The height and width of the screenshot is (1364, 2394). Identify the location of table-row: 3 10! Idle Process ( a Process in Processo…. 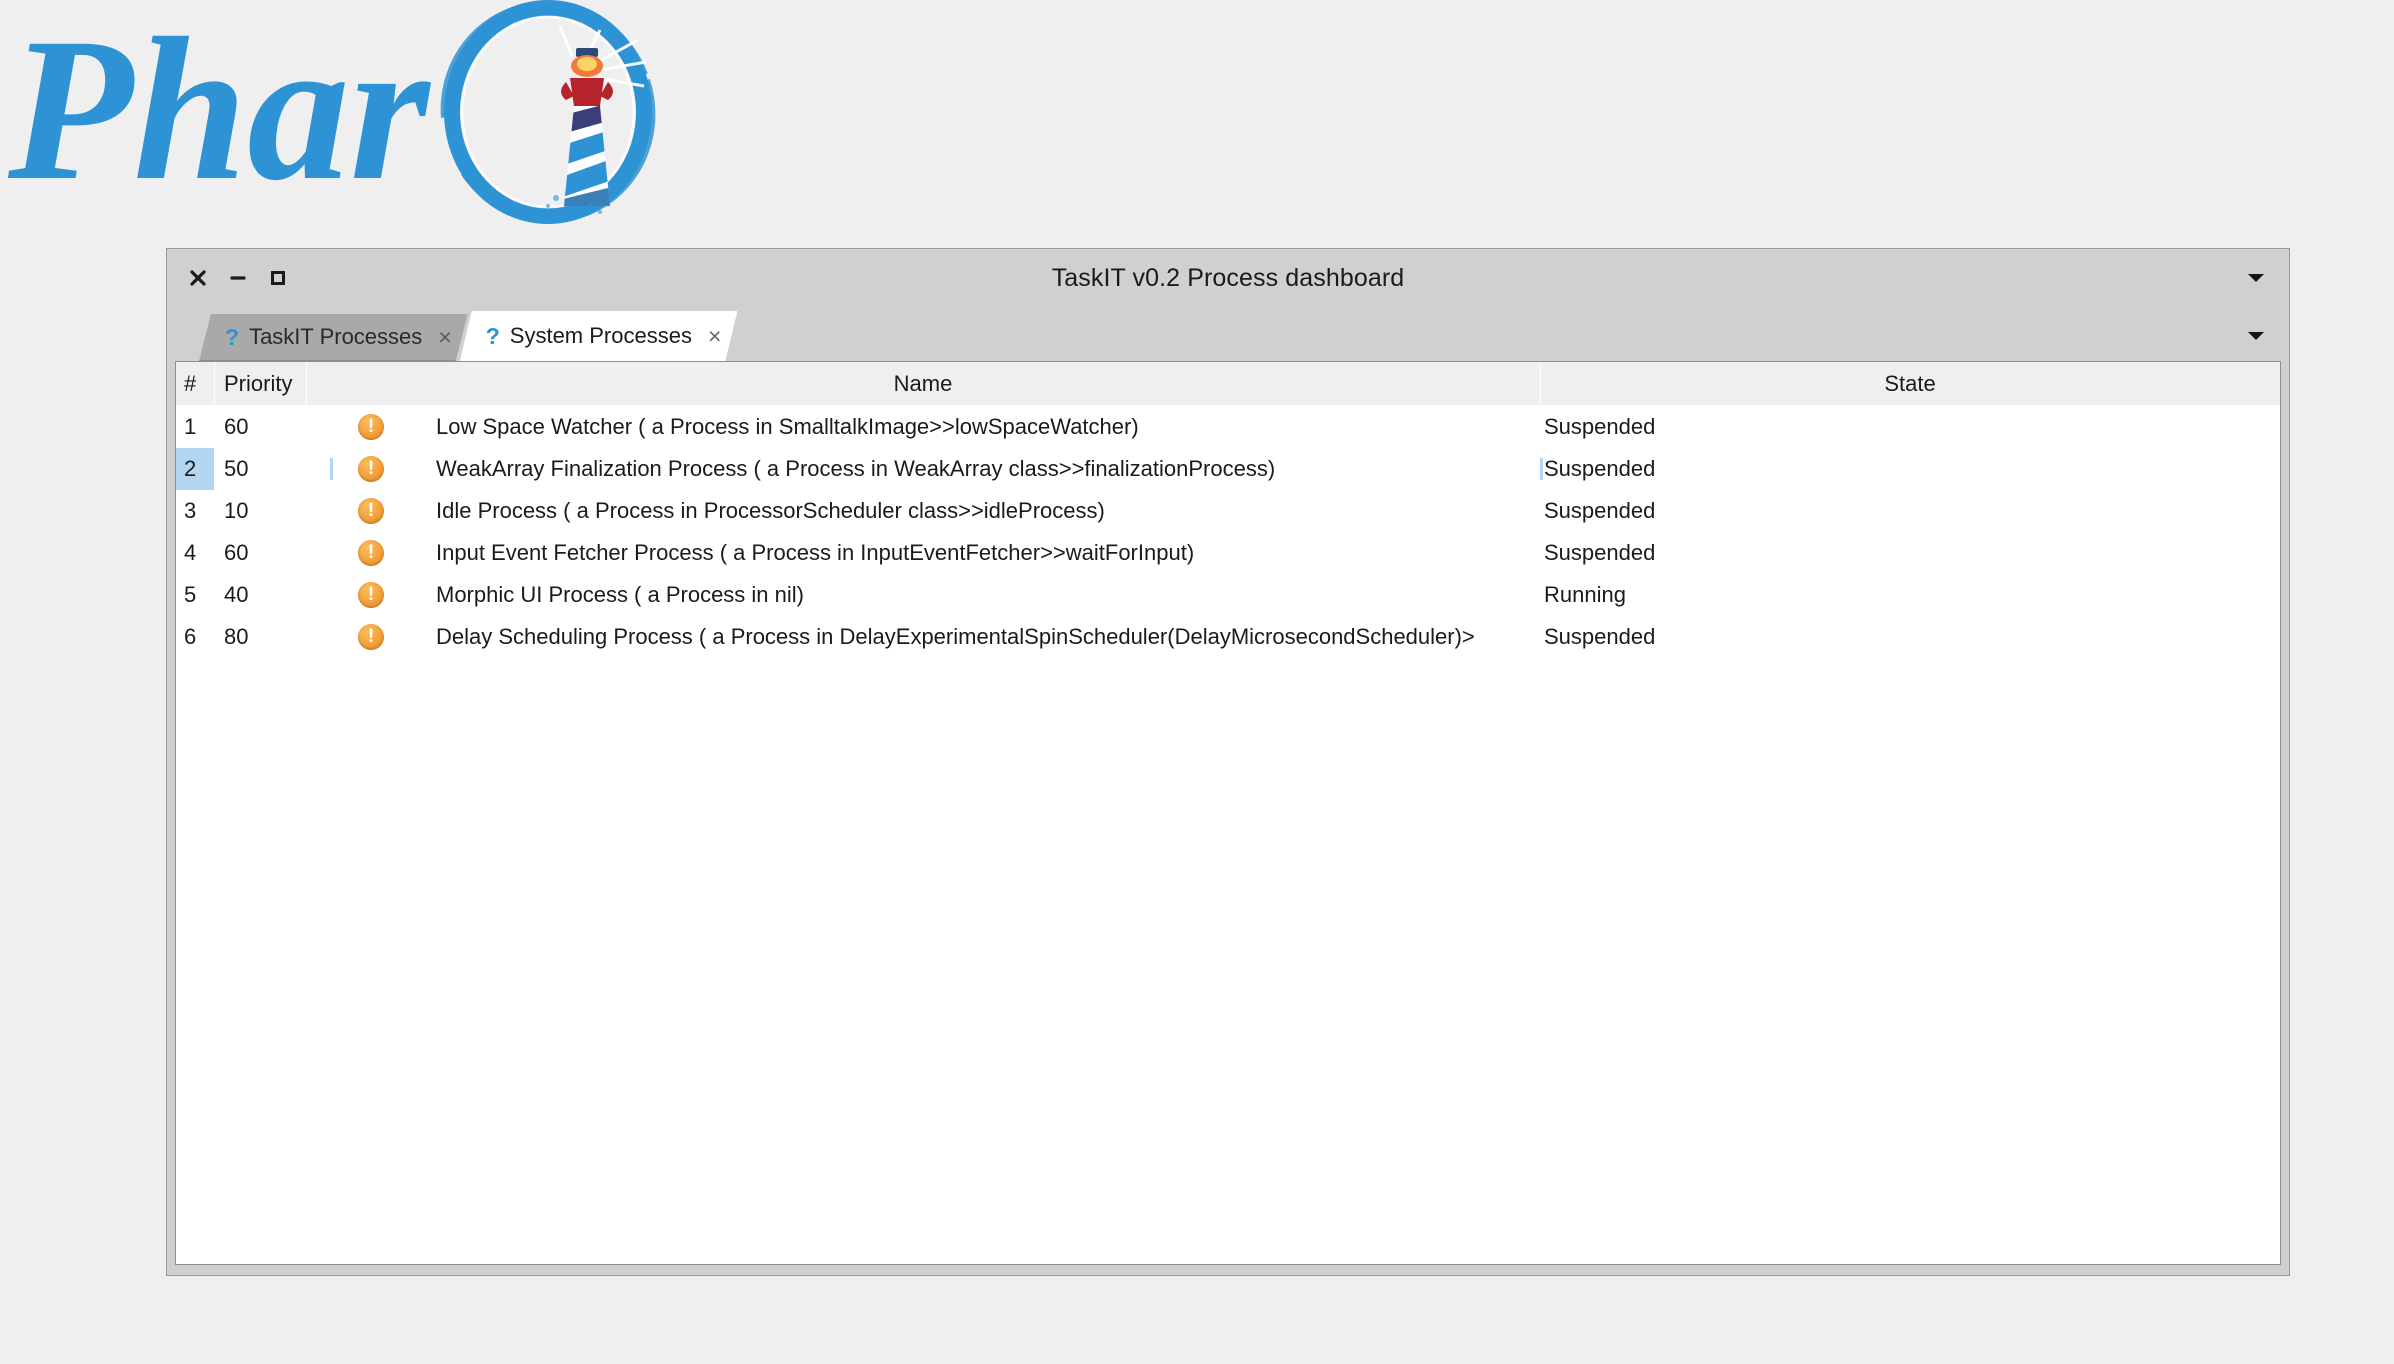
(1228, 511).